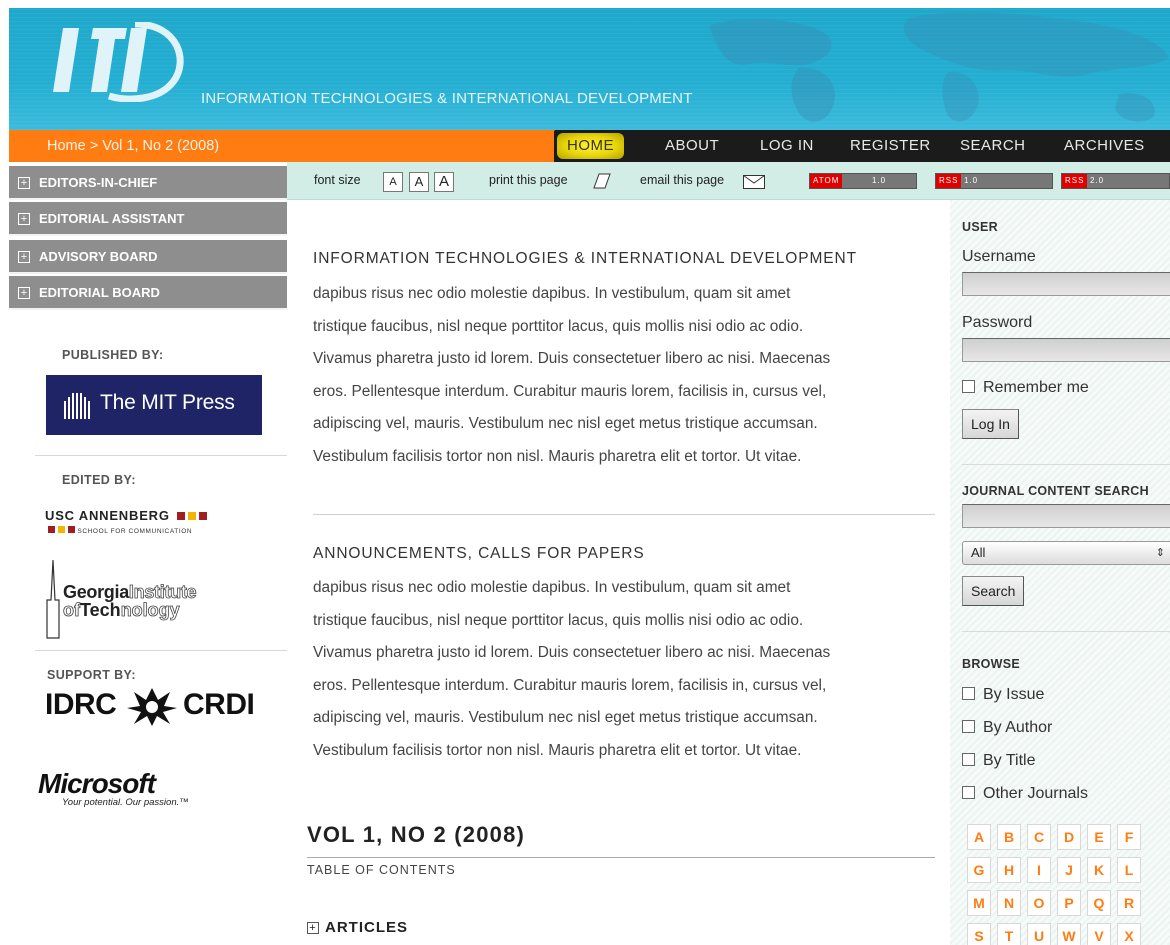  What do you see at coordinates (993, 146) in the screenshot?
I see `nav-search: SEARCH` at bounding box center [993, 146].